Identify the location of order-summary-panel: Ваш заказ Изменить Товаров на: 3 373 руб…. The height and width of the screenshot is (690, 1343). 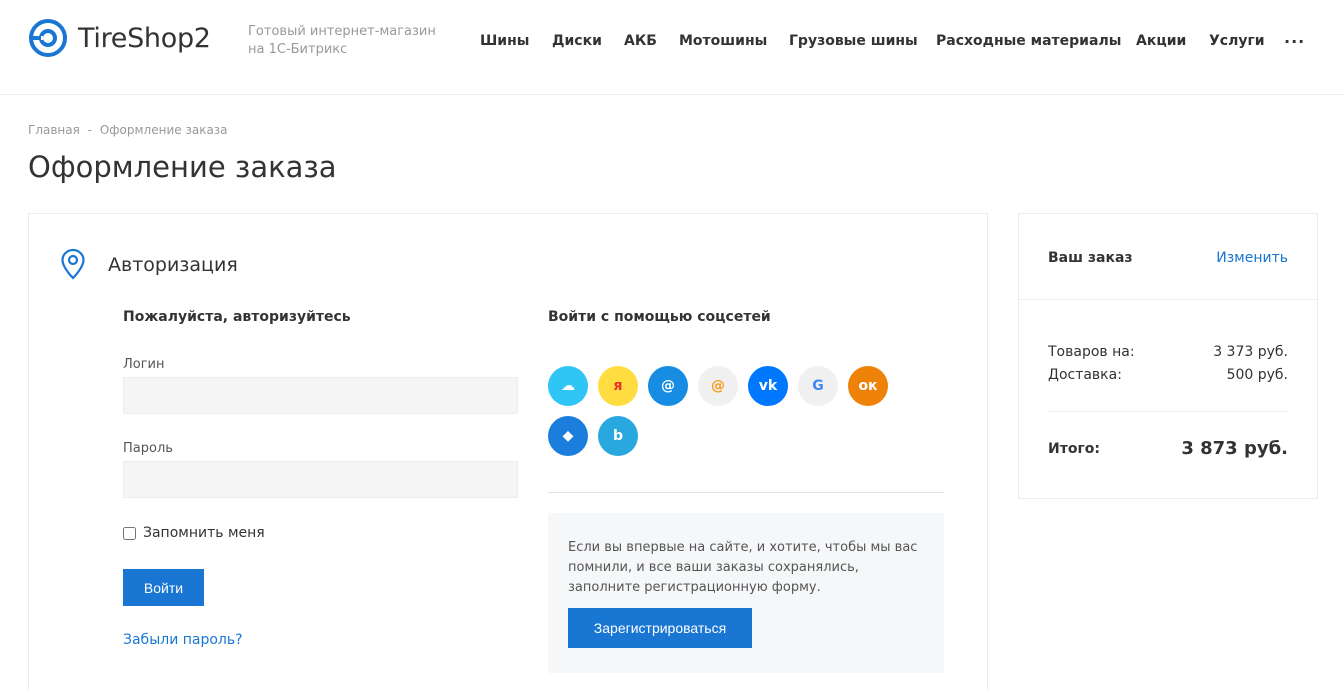
(1168, 356).